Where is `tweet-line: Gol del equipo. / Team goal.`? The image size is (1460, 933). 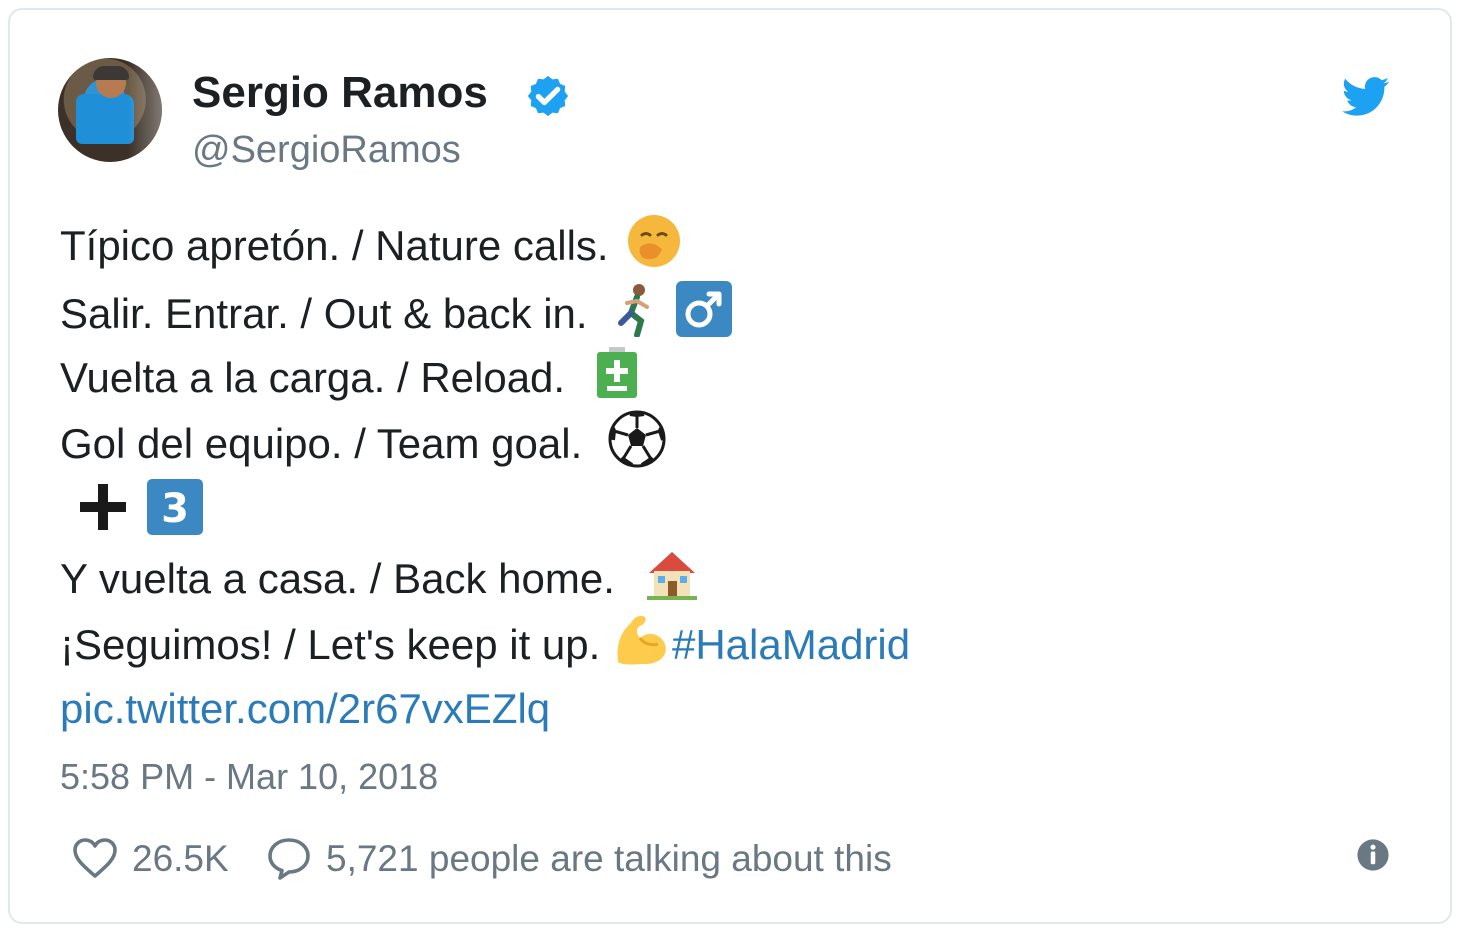
tweet-line: Gol del equipo. / Team goal. is located at coordinates (363, 439).